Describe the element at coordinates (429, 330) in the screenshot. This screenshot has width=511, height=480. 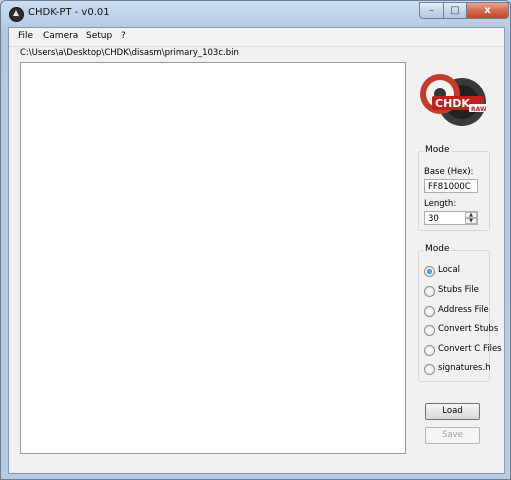
I see `radio-convert-stubs-indicator` at that location.